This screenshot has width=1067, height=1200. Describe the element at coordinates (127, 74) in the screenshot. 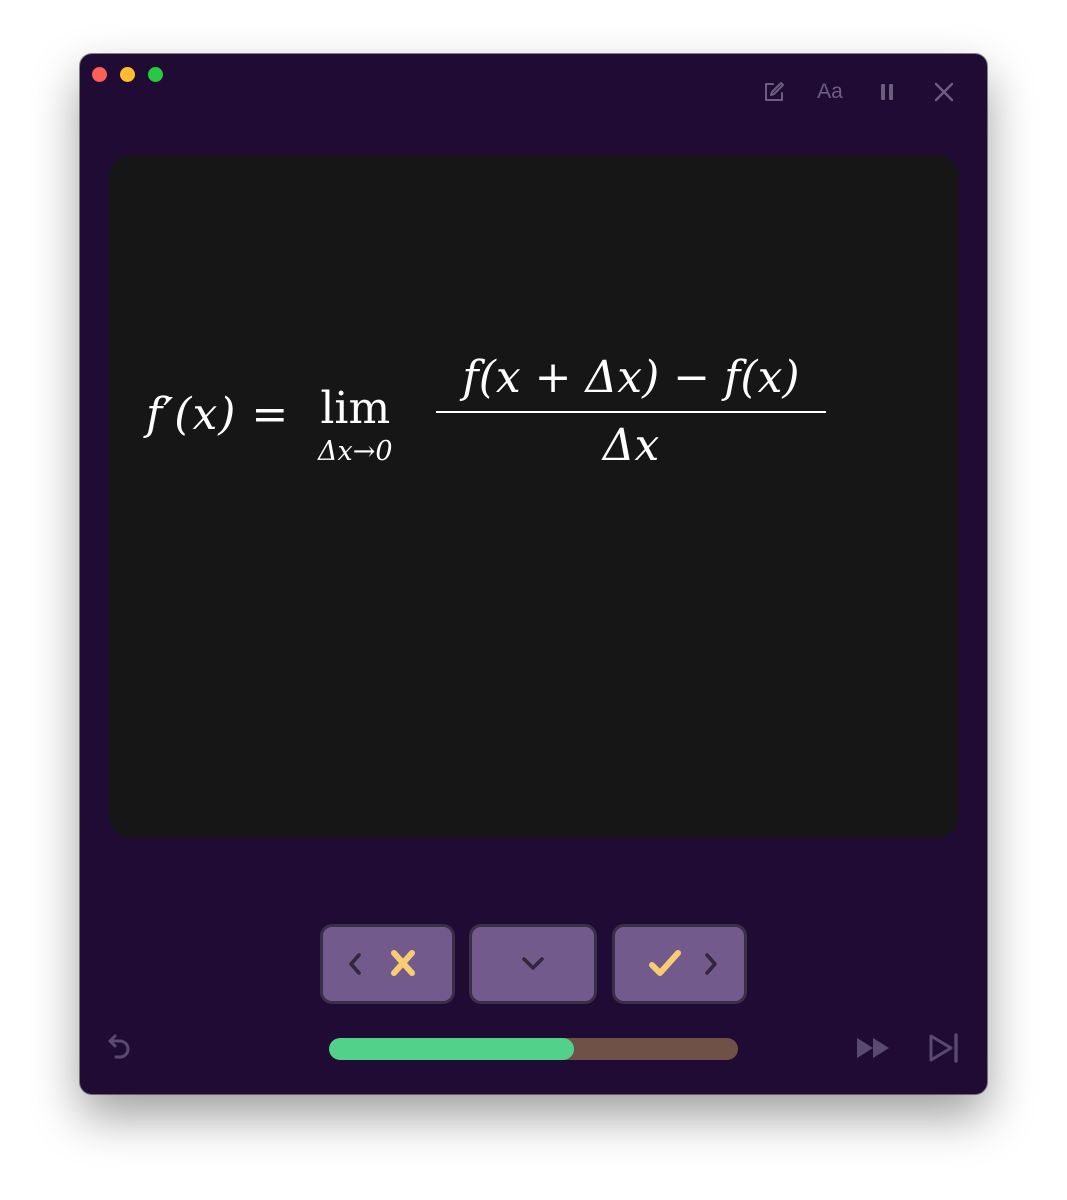

I see `window-minimize-dot` at that location.